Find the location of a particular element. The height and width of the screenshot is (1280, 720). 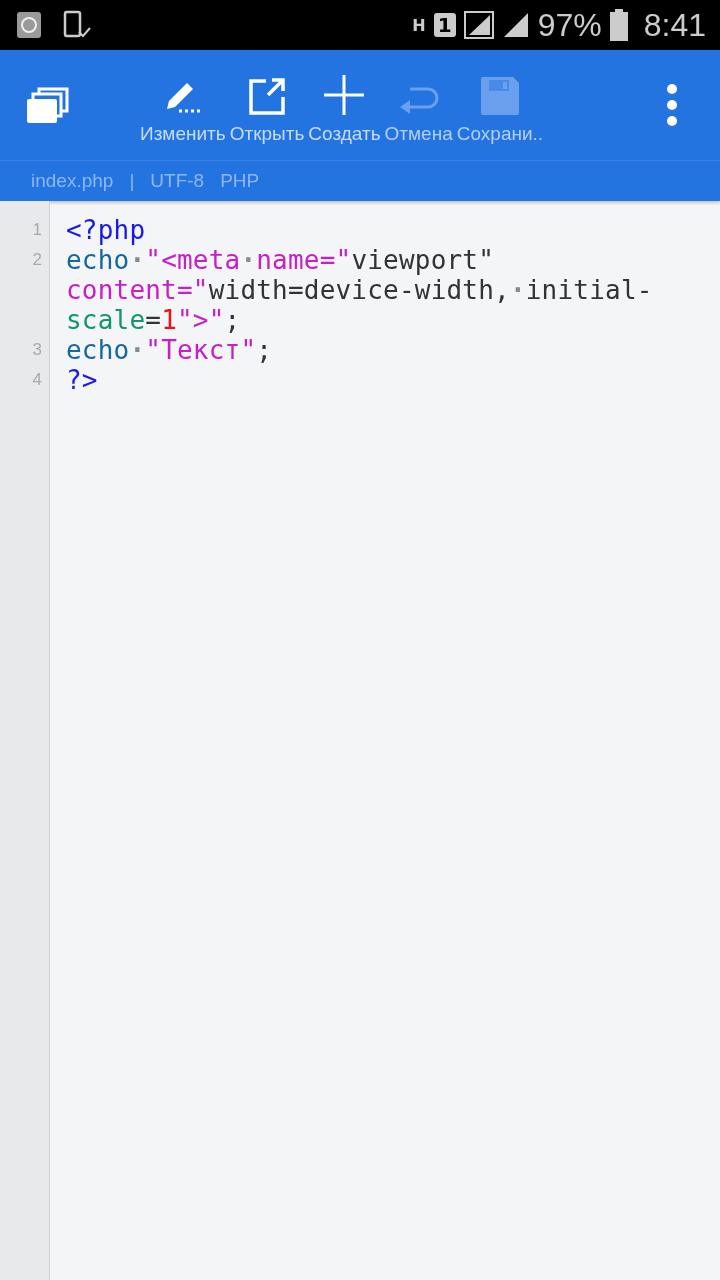

clock: 8:41 is located at coordinates (674, 25).